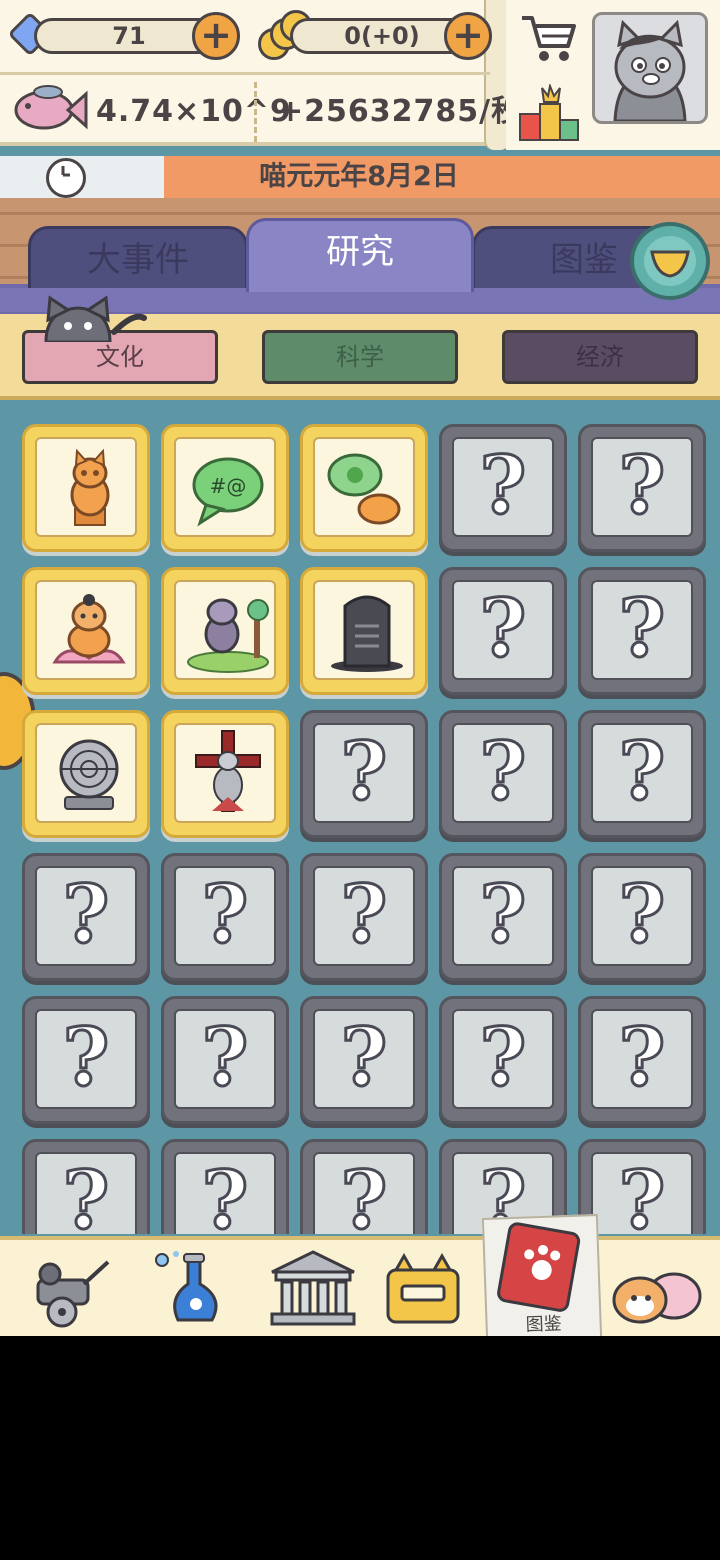 The image size is (720, 1560). I want to click on add-coins-button: +, so click(468, 36).